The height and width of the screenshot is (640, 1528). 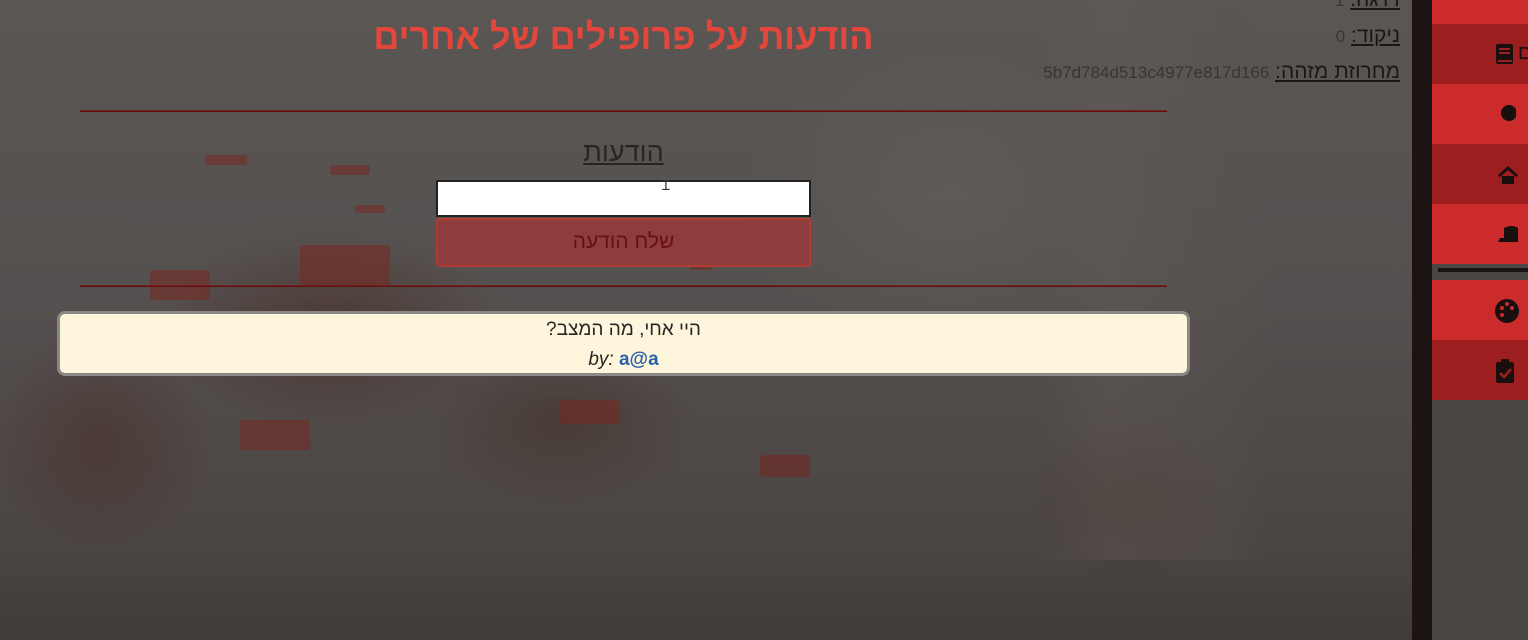 I want to click on right-sidebar: ם, so click(x=1480, y=320).